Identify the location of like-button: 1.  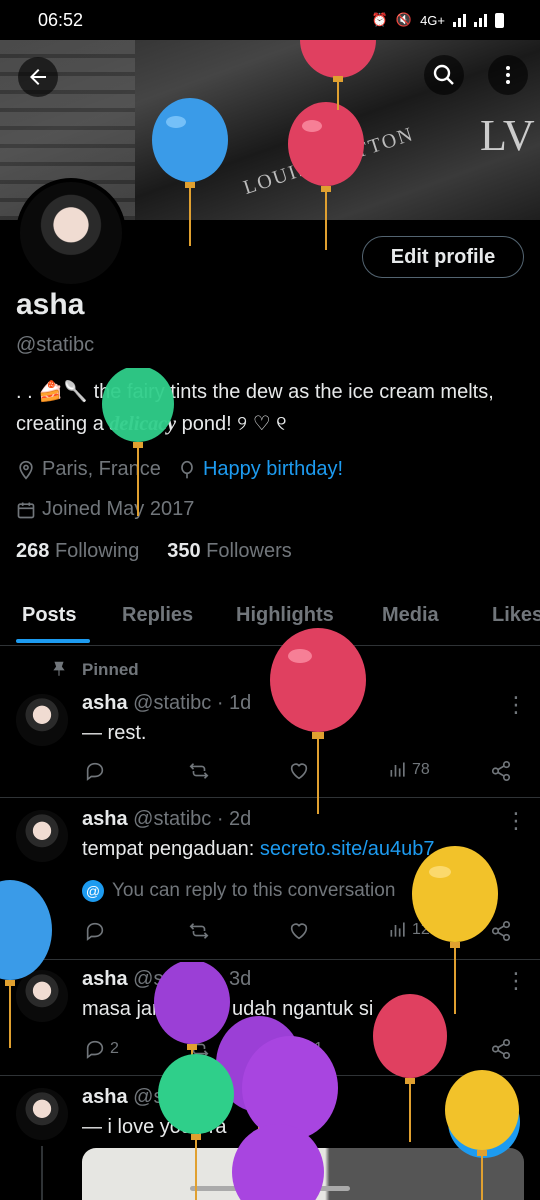
(305, 1049).